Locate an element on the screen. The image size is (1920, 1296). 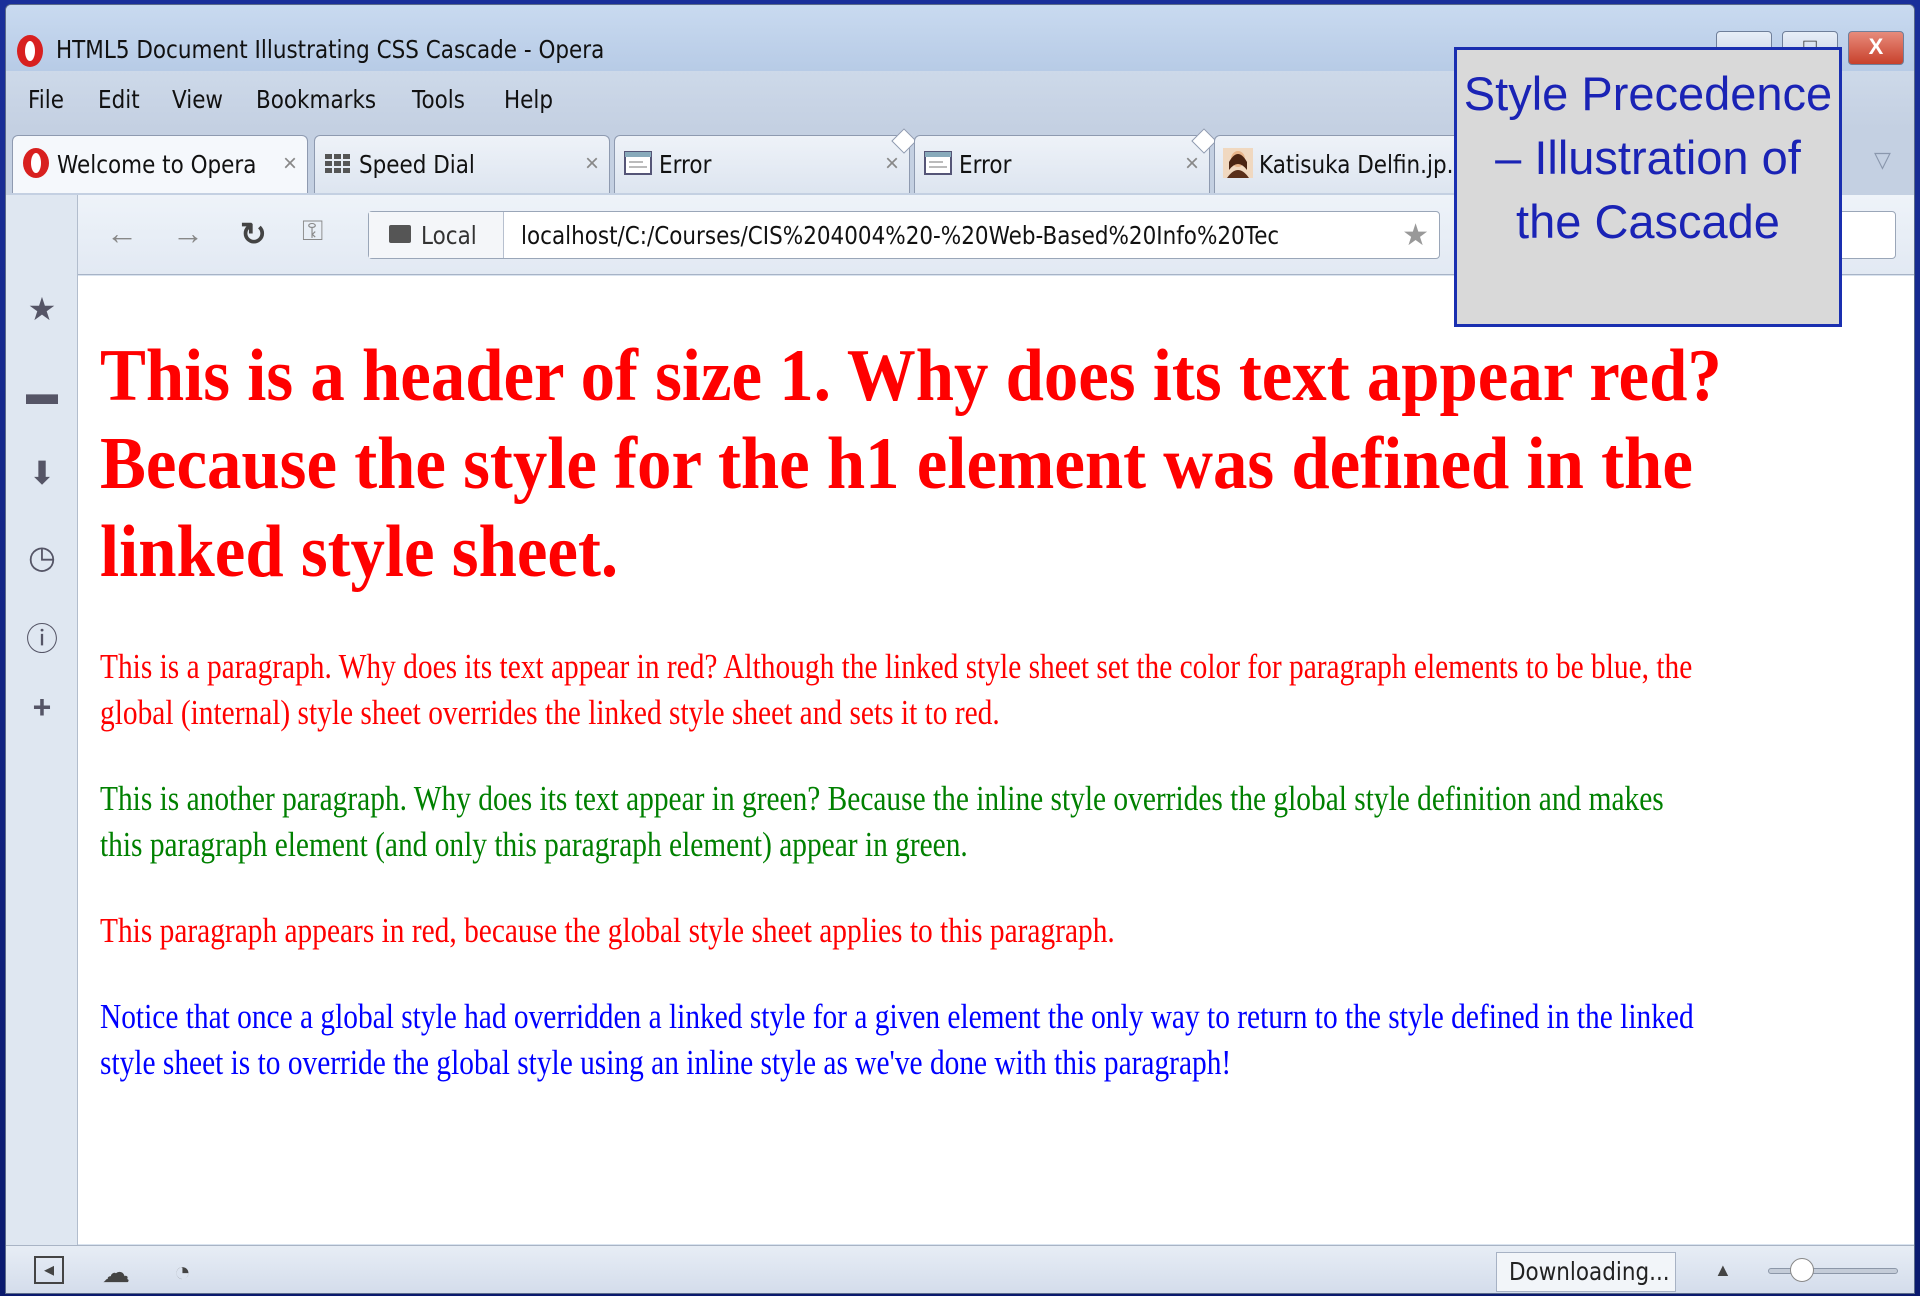
speed-dial-icon is located at coordinates (338, 163).